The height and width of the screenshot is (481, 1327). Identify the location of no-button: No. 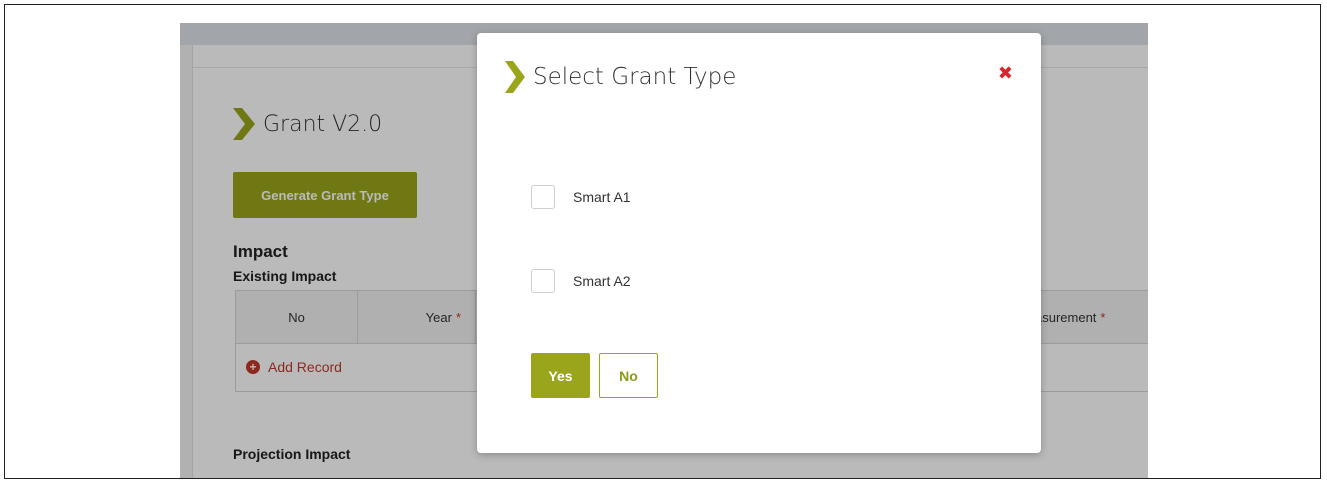
(628, 375).